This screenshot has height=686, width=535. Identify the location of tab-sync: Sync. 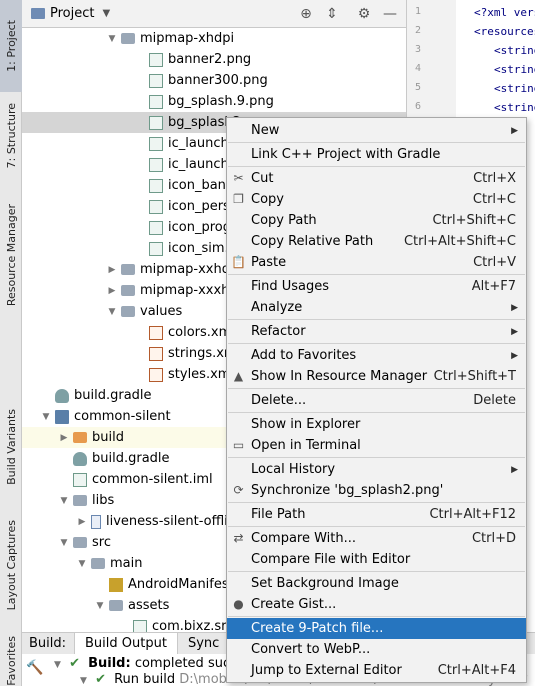
(203, 644).